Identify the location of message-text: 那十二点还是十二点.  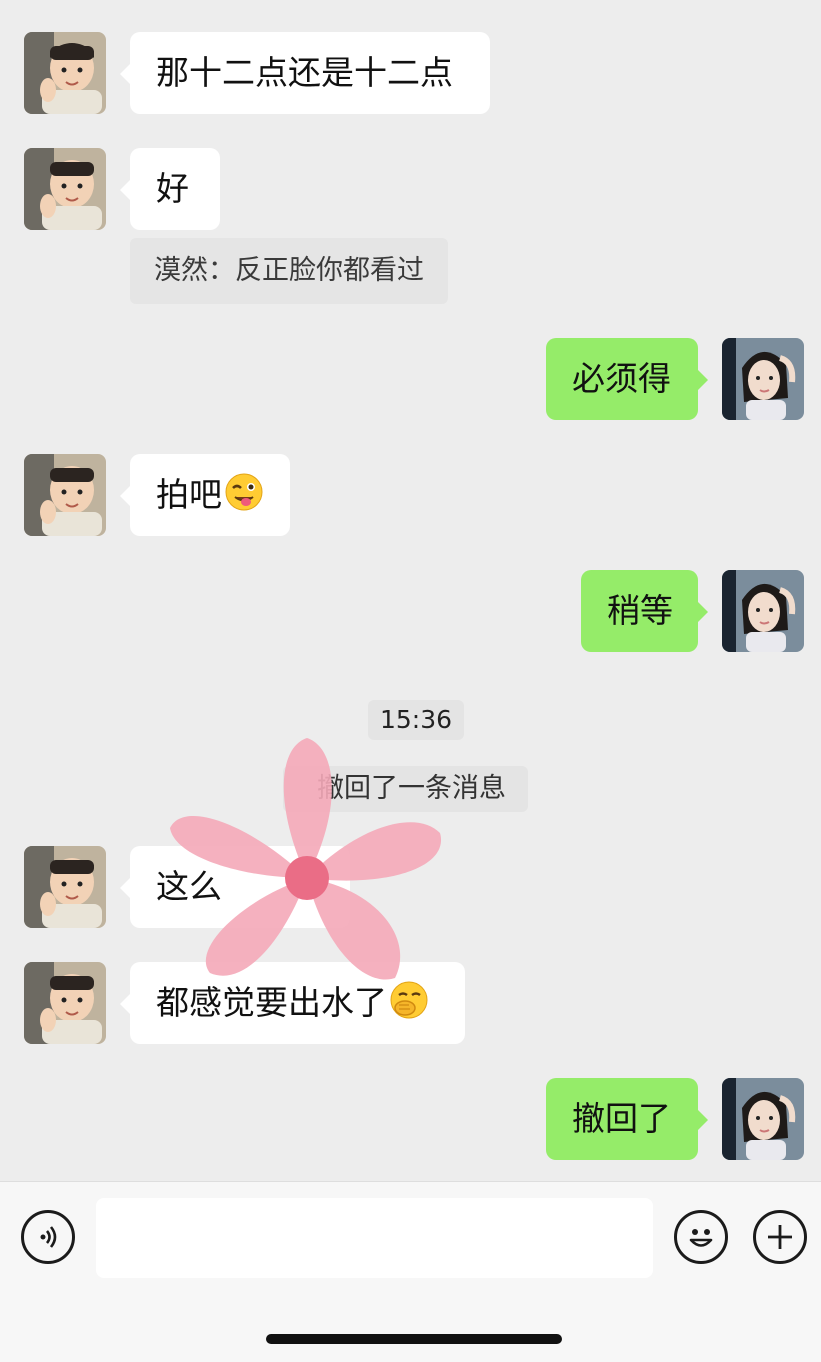
(304, 72).